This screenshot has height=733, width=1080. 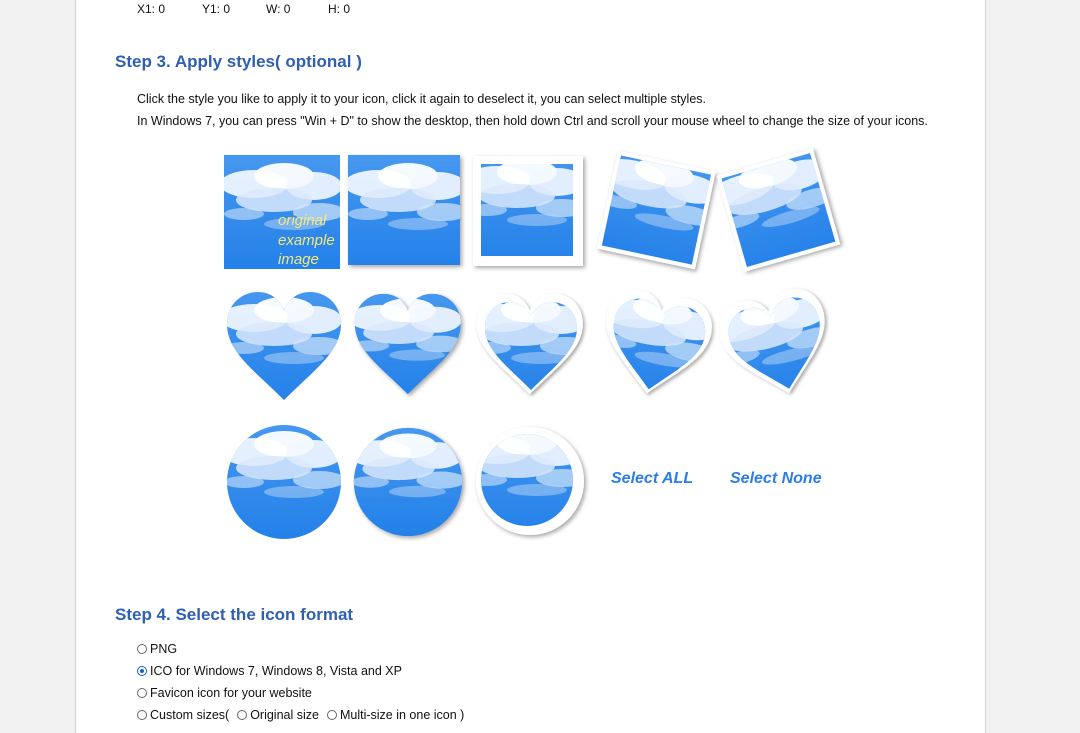 I want to click on format-option-png: PNG, so click(x=157, y=649).